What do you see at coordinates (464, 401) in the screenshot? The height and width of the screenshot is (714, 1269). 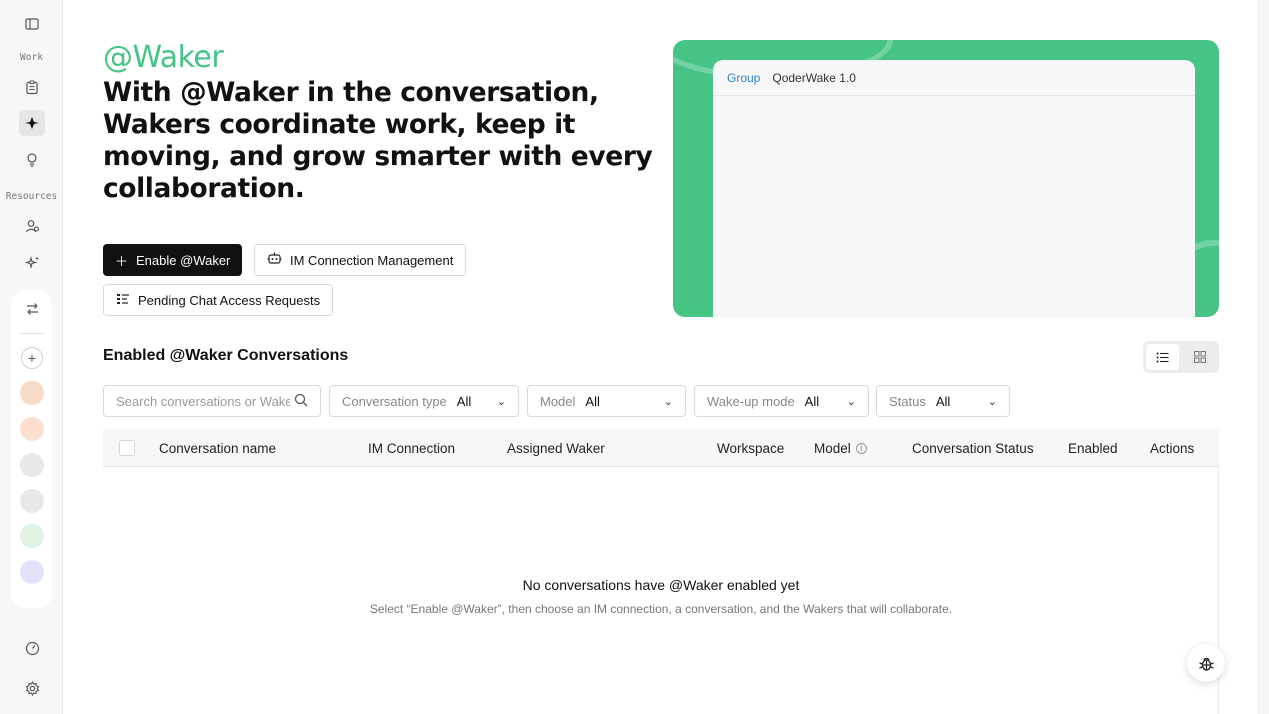 I see `conversation-type-value: All` at bounding box center [464, 401].